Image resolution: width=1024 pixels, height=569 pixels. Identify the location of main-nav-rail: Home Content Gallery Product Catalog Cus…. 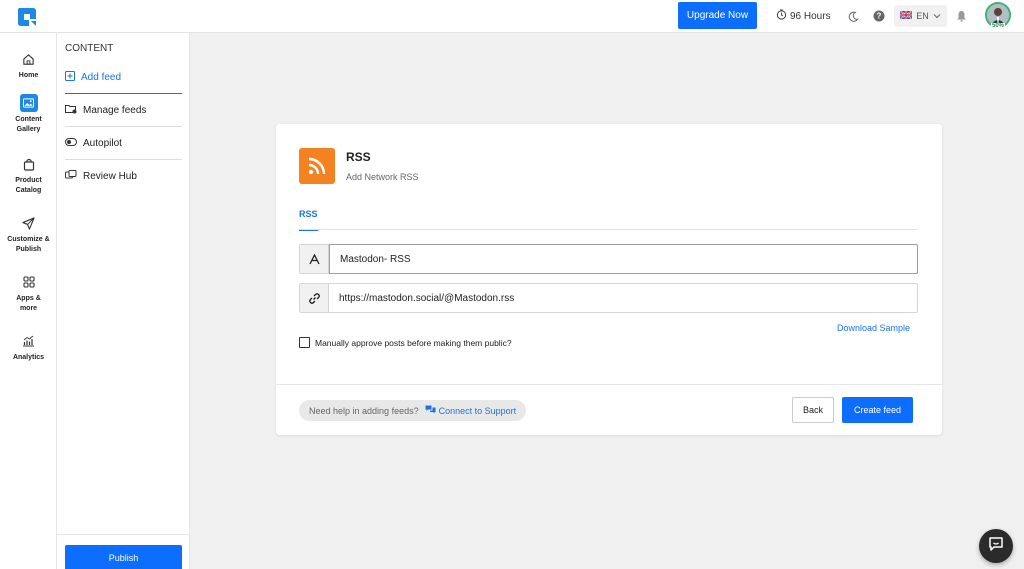
(28, 301).